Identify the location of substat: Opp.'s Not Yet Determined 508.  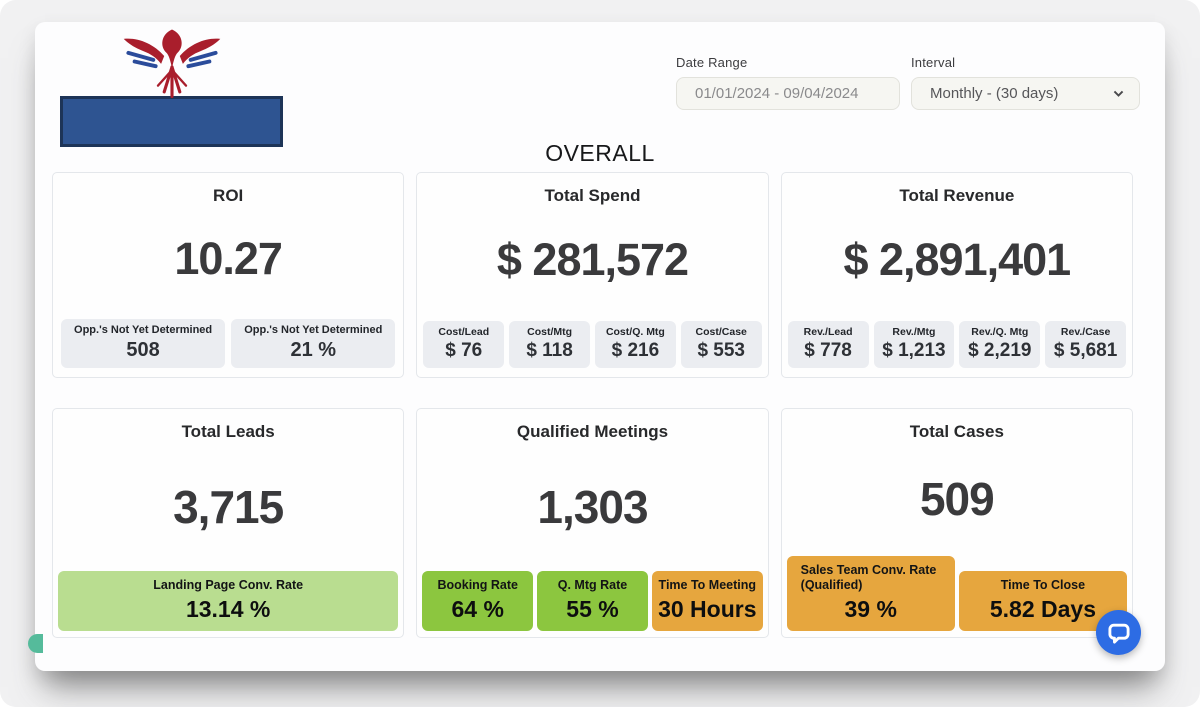
(143, 343).